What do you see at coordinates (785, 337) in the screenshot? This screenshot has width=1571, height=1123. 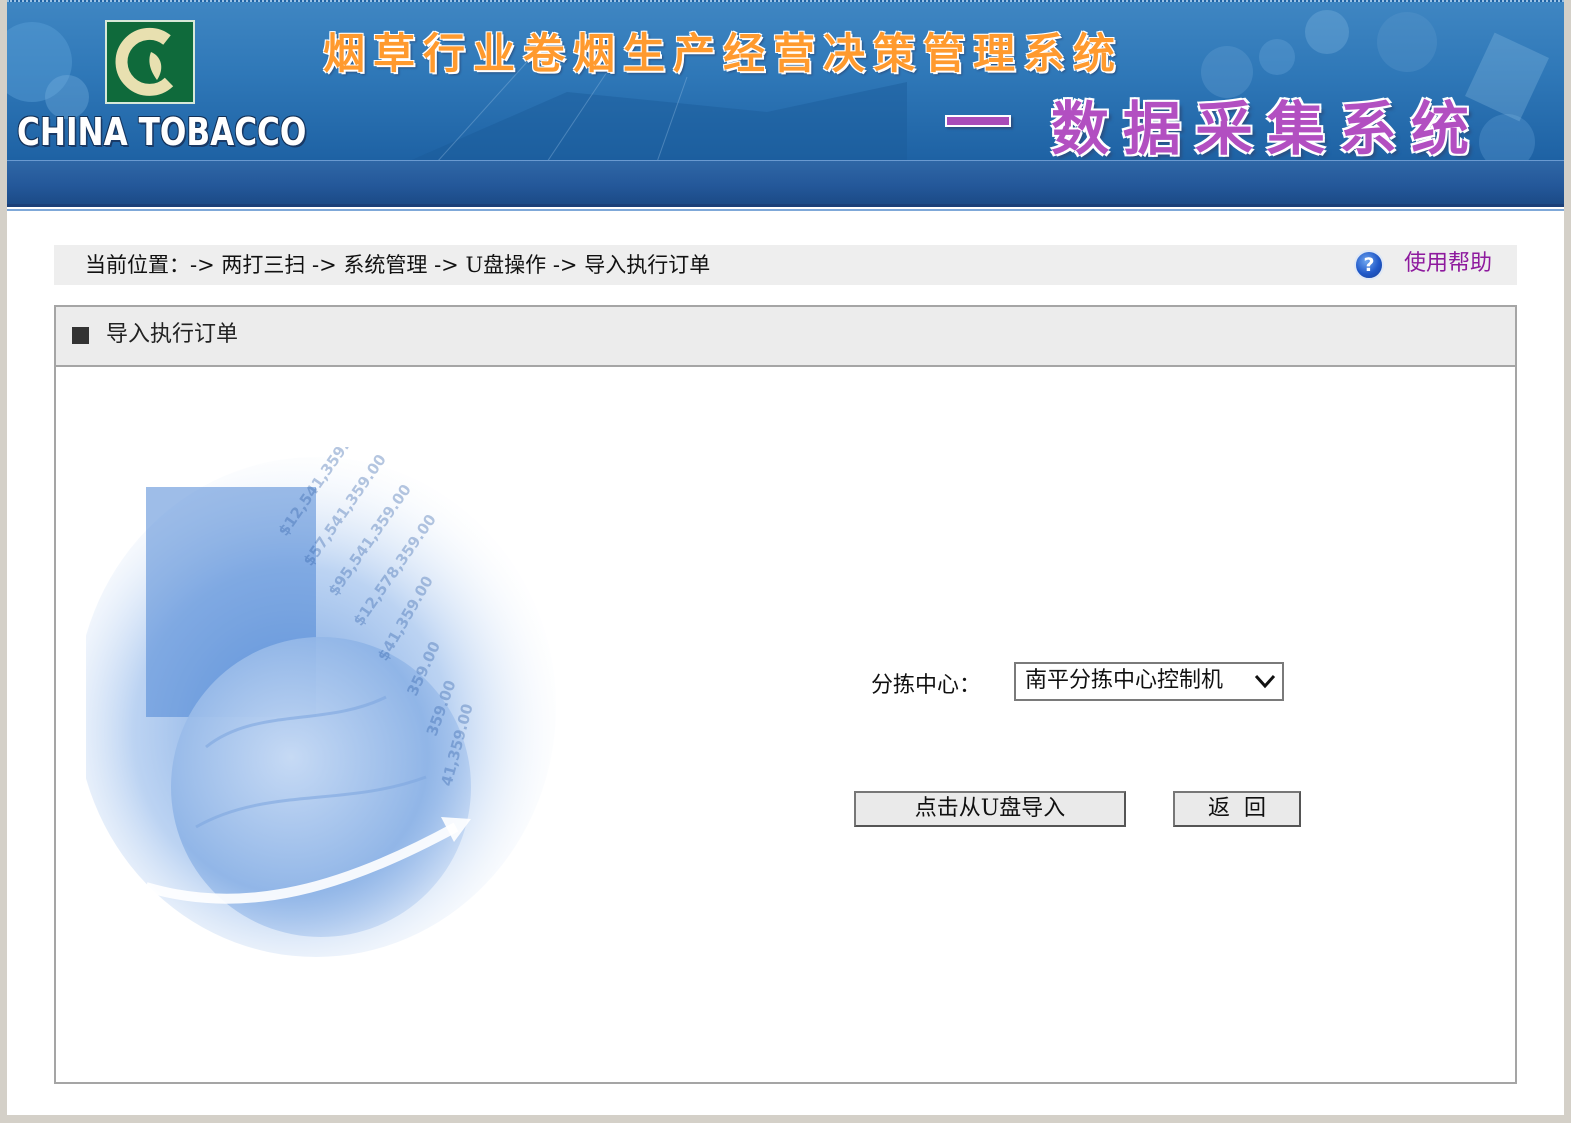 I see `panel-header: 导入执行订单` at bounding box center [785, 337].